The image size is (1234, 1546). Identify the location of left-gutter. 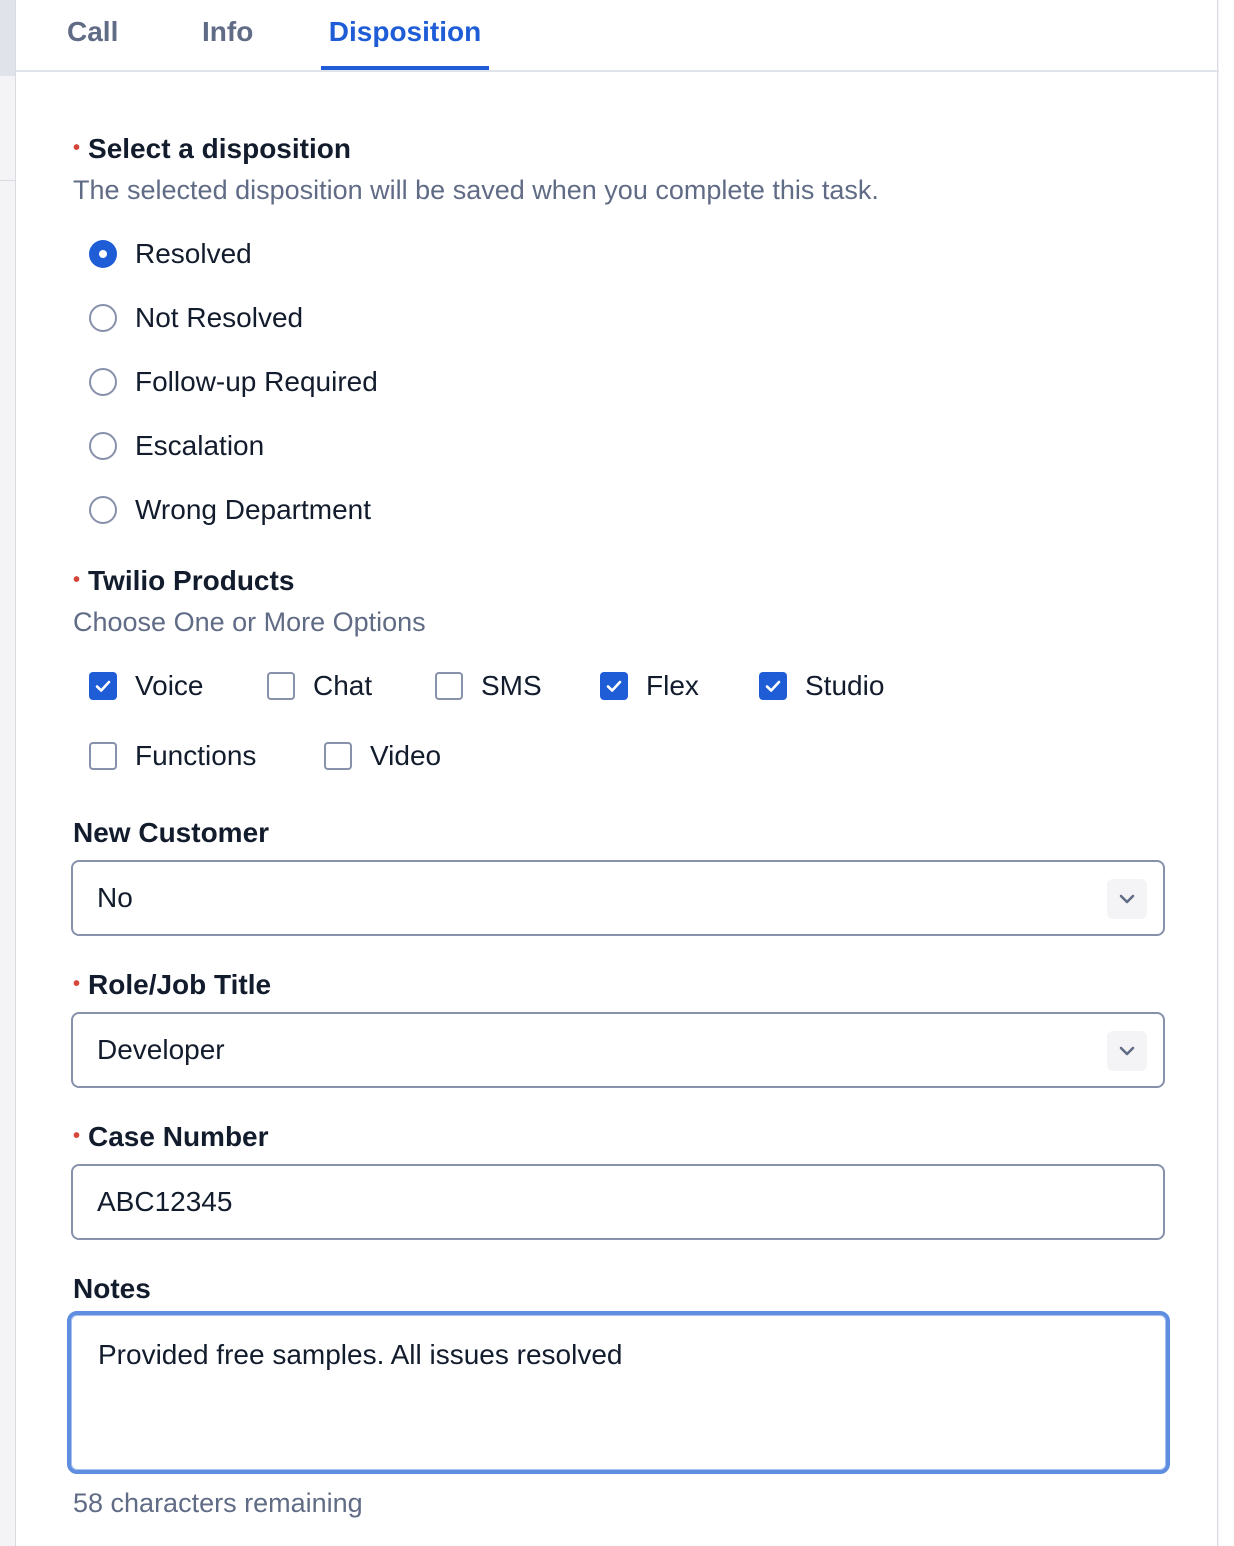
(7, 773).